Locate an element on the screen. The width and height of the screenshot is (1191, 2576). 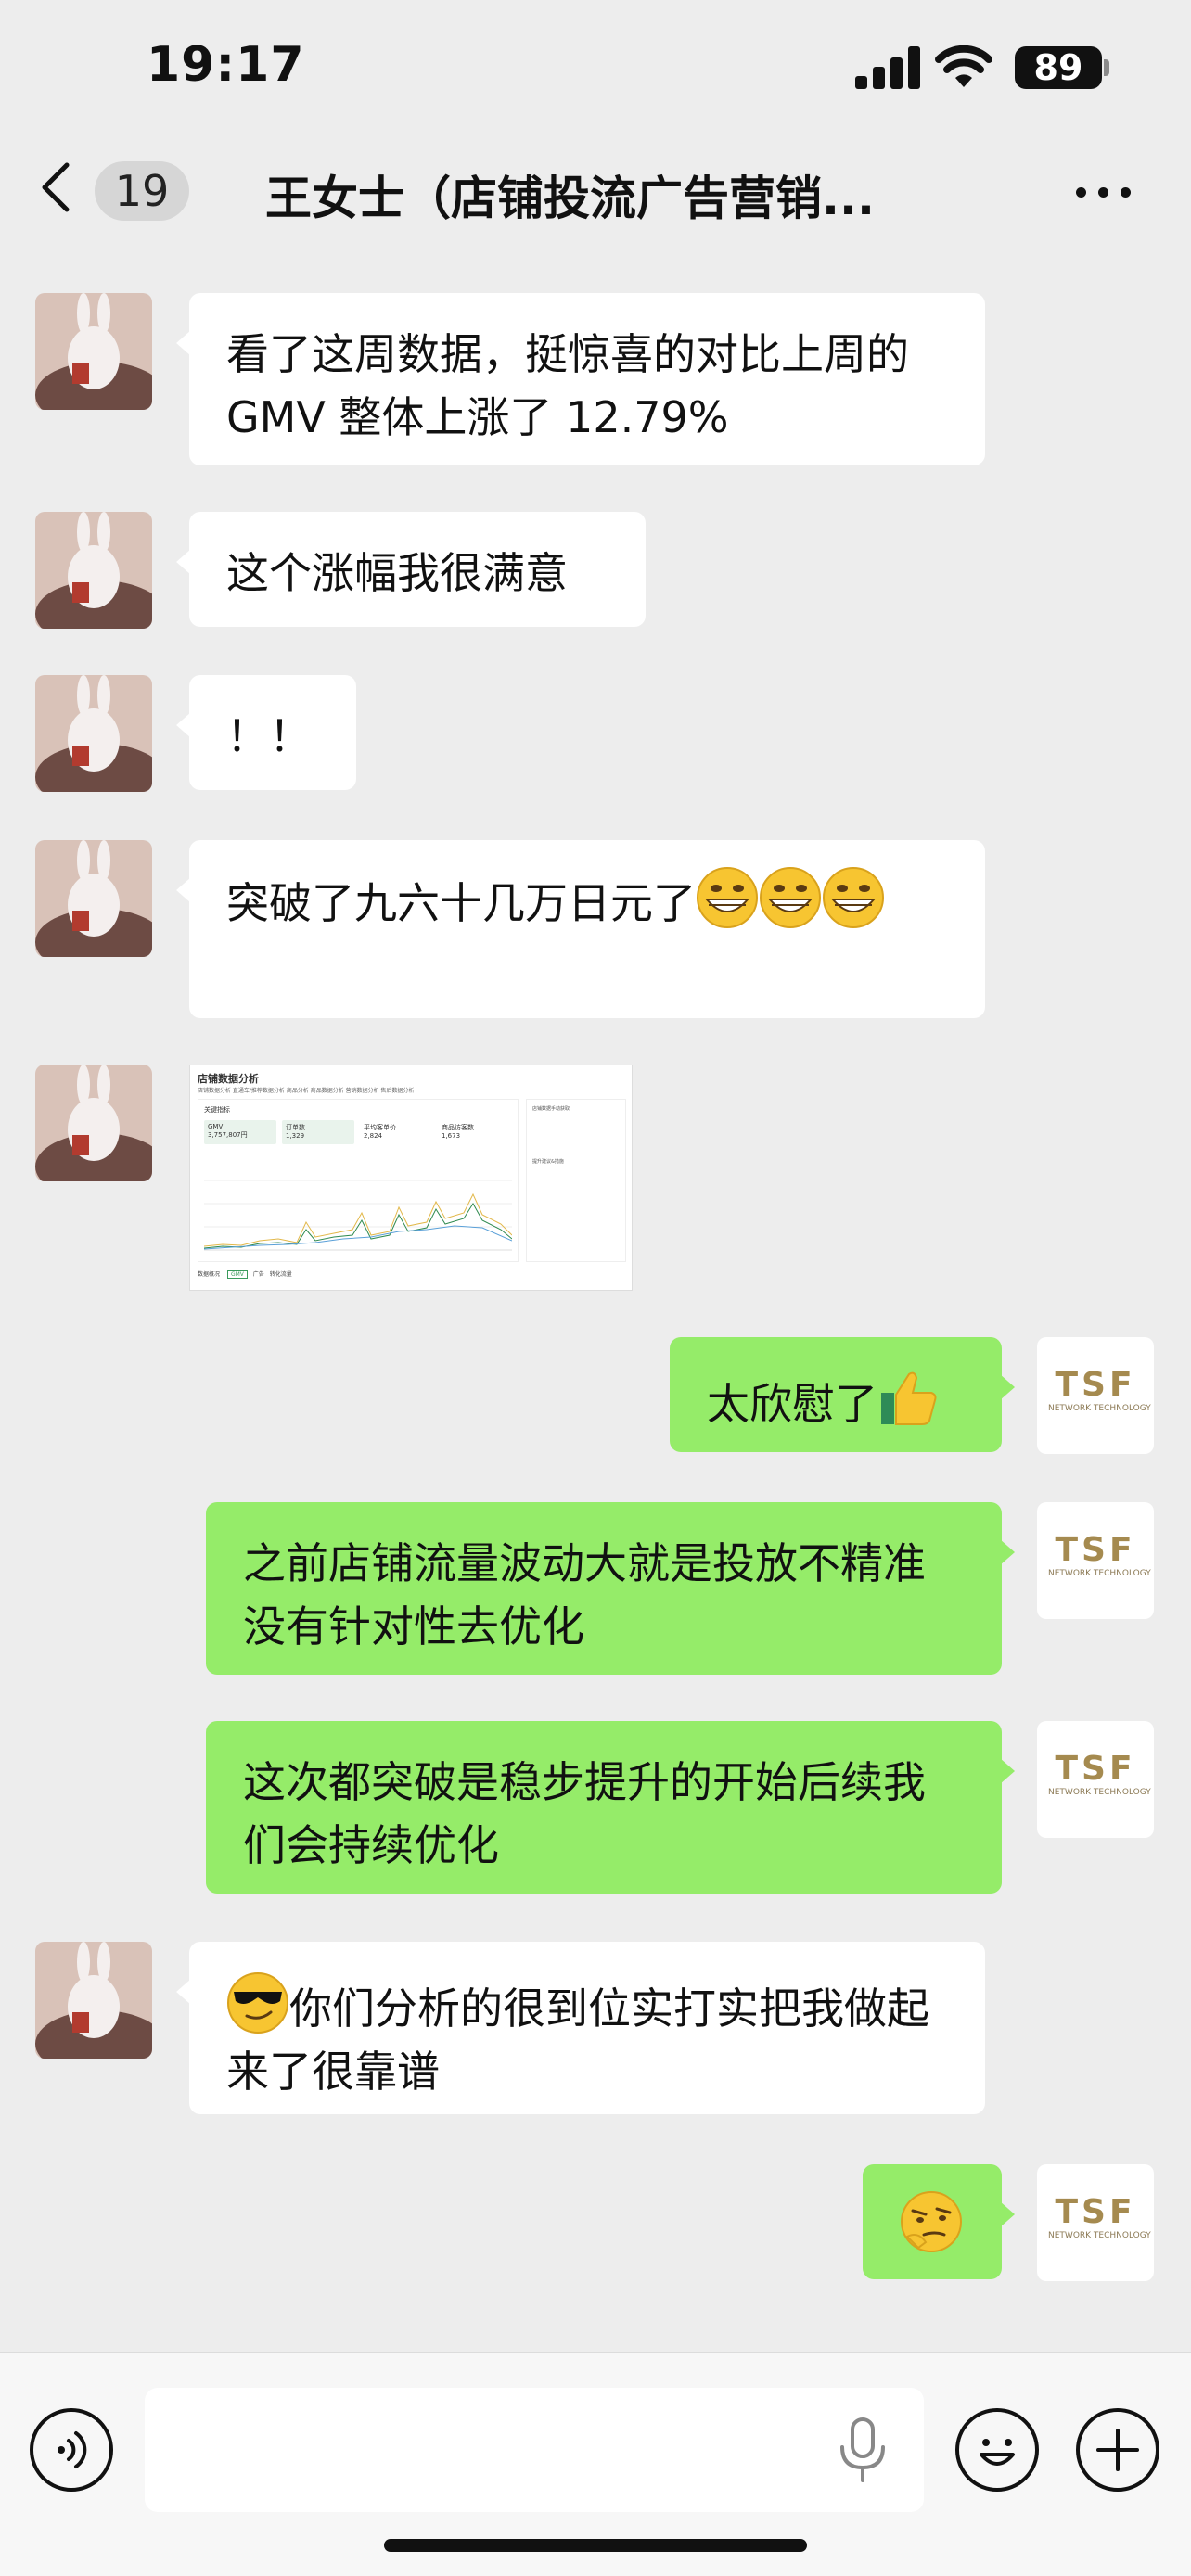
message-bubble is located at coordinates (939, 2221).